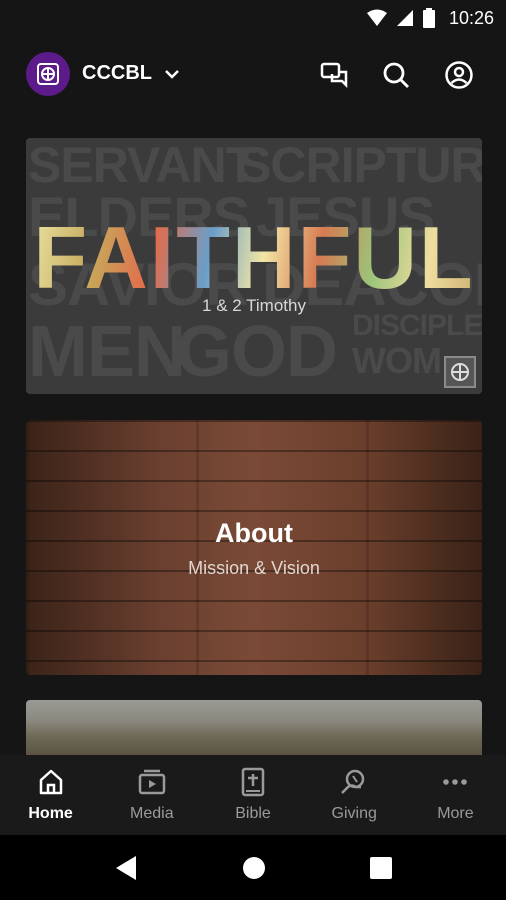  What do you see at coordinates (254, 258) in the screenshot?
I see `series-title: FAITHFUL` at bounding box center [254, 258].